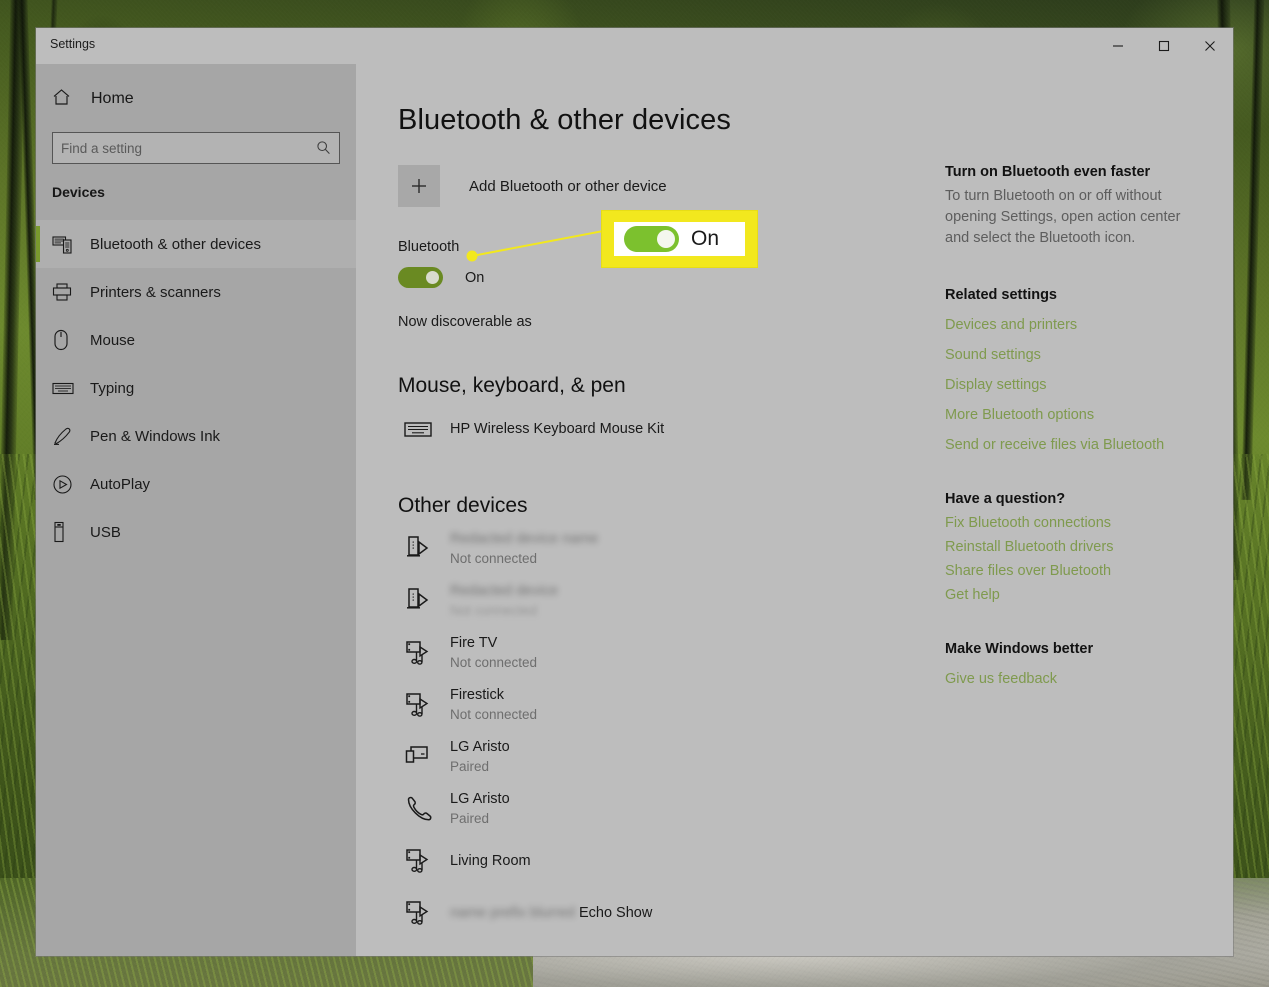 The height and width of the screenshot is (987, 1269). Describe the element at coordinates (65, 436) in the screenshot. I see `pen-icon` at that location.